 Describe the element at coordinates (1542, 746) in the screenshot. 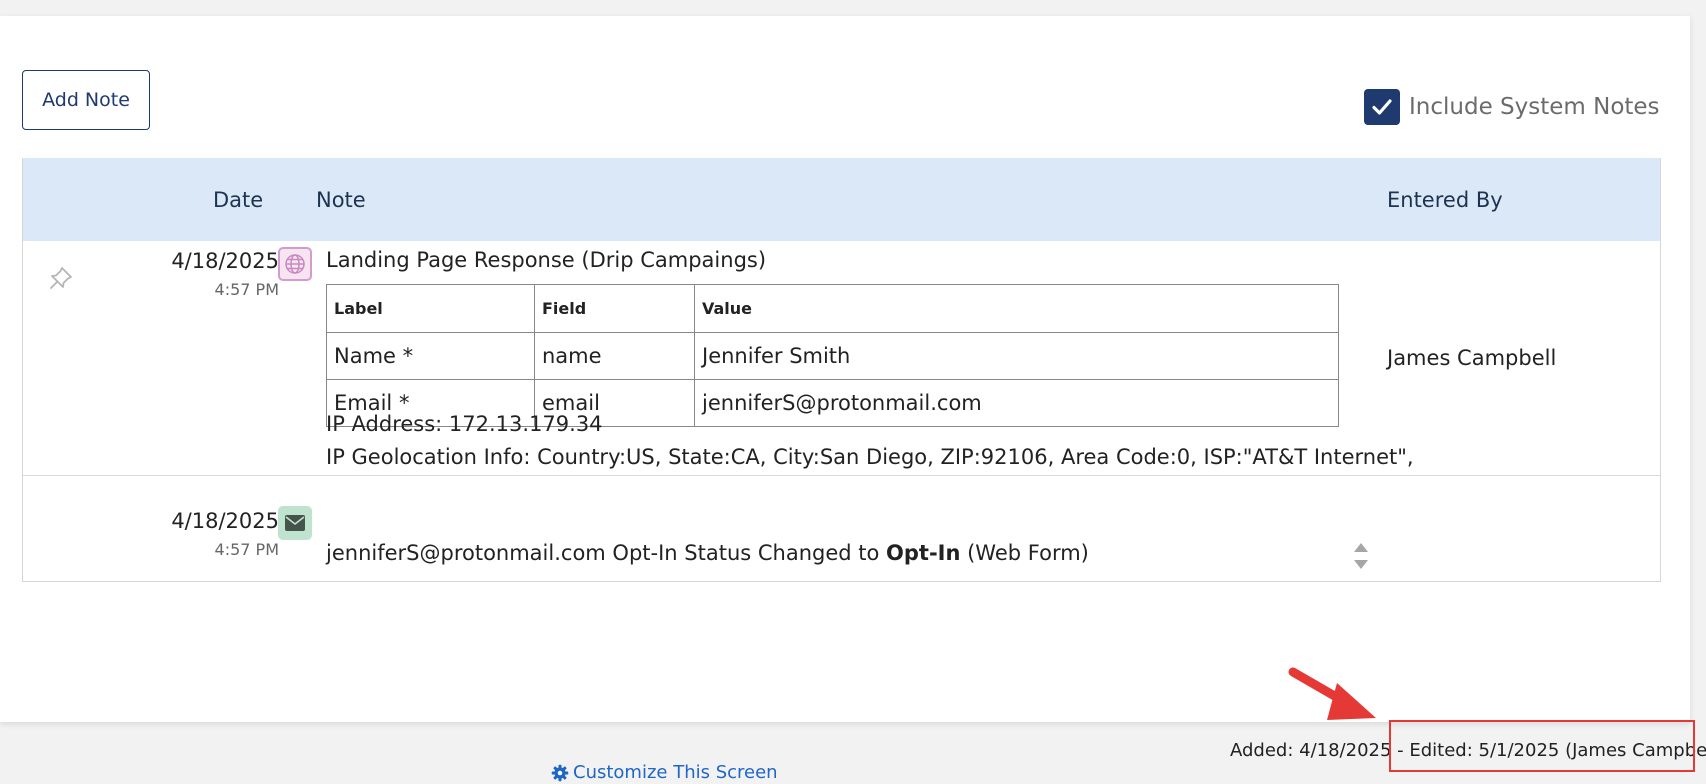

I see `annotation-highlight-box` at that location.